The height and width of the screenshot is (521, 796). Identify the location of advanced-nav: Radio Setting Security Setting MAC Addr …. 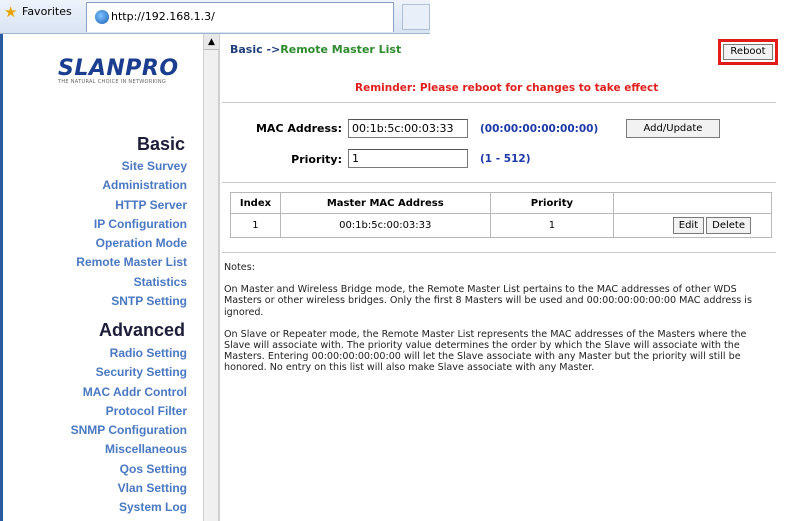
(129, 431).